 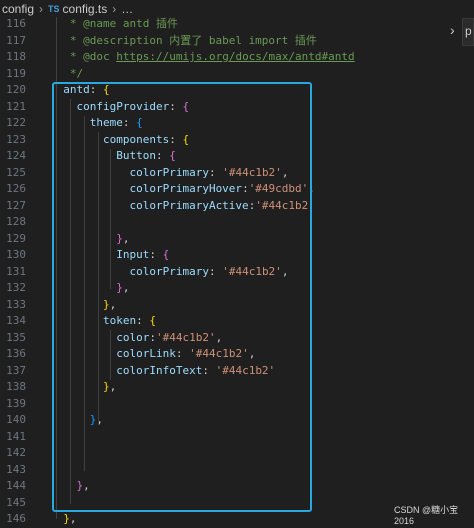 What do you see at coordinates (16, 139) in the screenshot?
I see `line-number: 123` at bounding box center [16, 139].